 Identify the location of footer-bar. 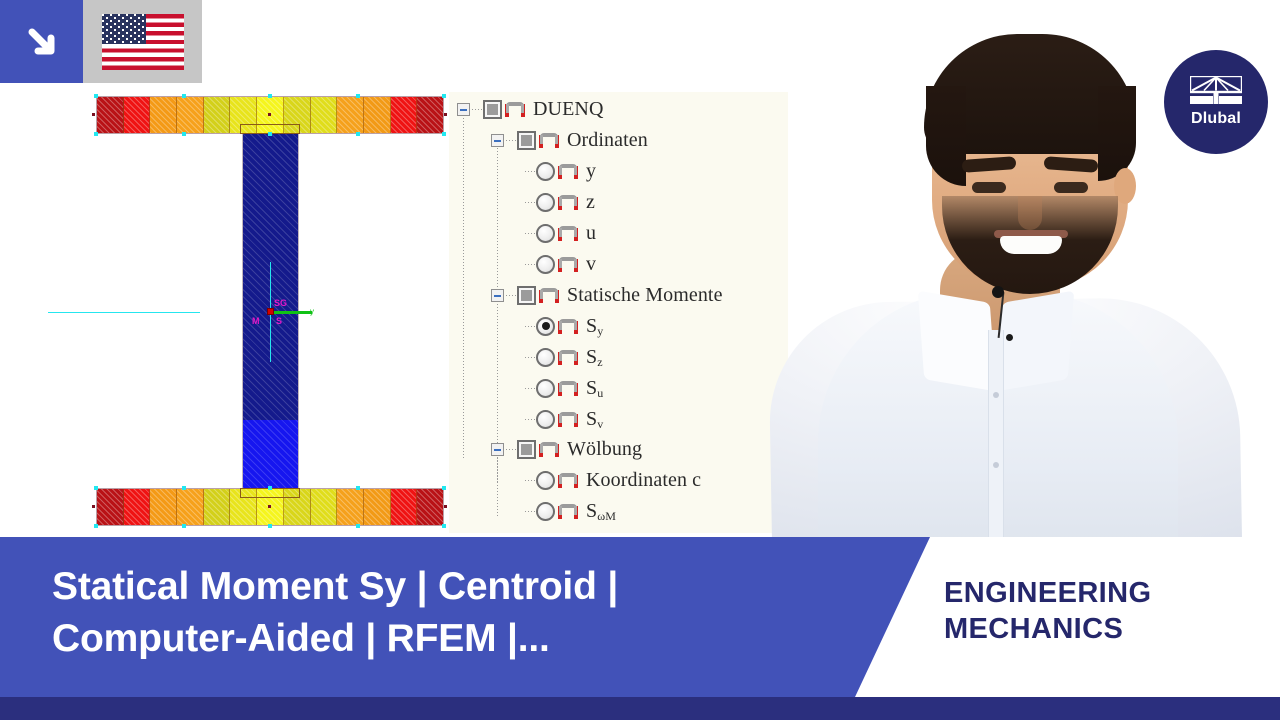
(640, 708).